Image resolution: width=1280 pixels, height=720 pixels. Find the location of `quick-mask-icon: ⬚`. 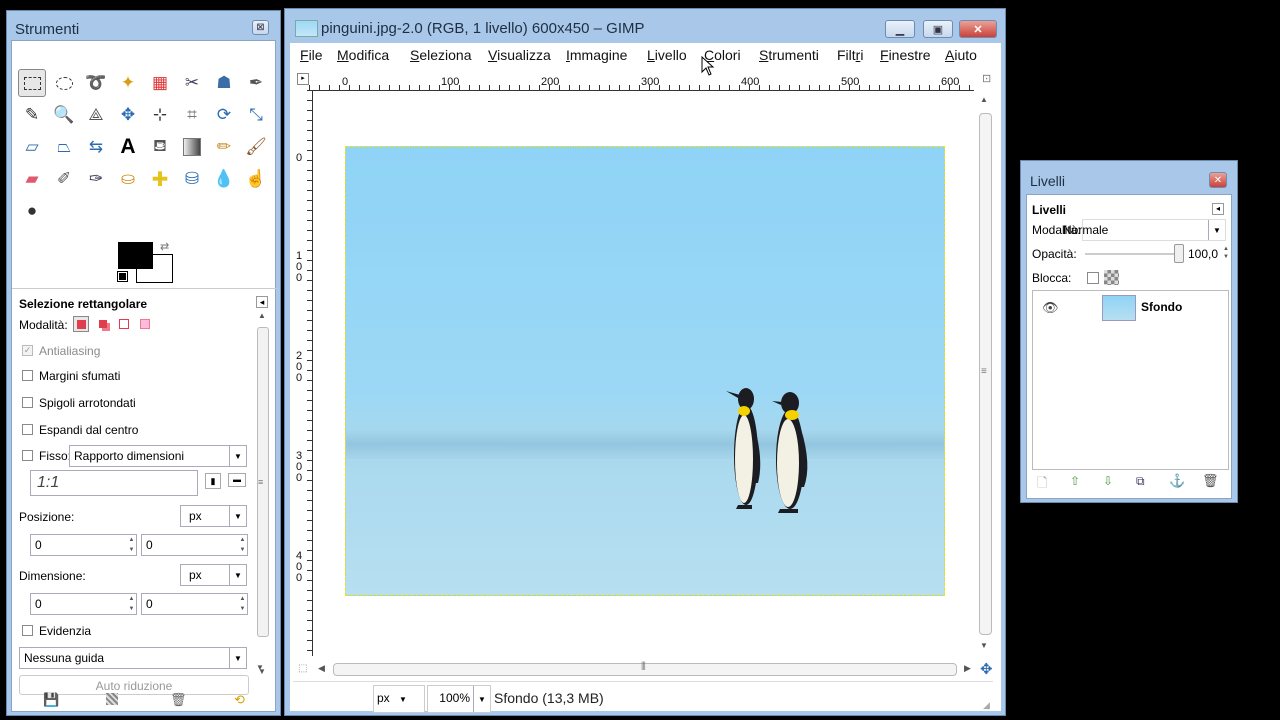

quick-mask-icon: ⬚ is located at coordinates (302, 668).